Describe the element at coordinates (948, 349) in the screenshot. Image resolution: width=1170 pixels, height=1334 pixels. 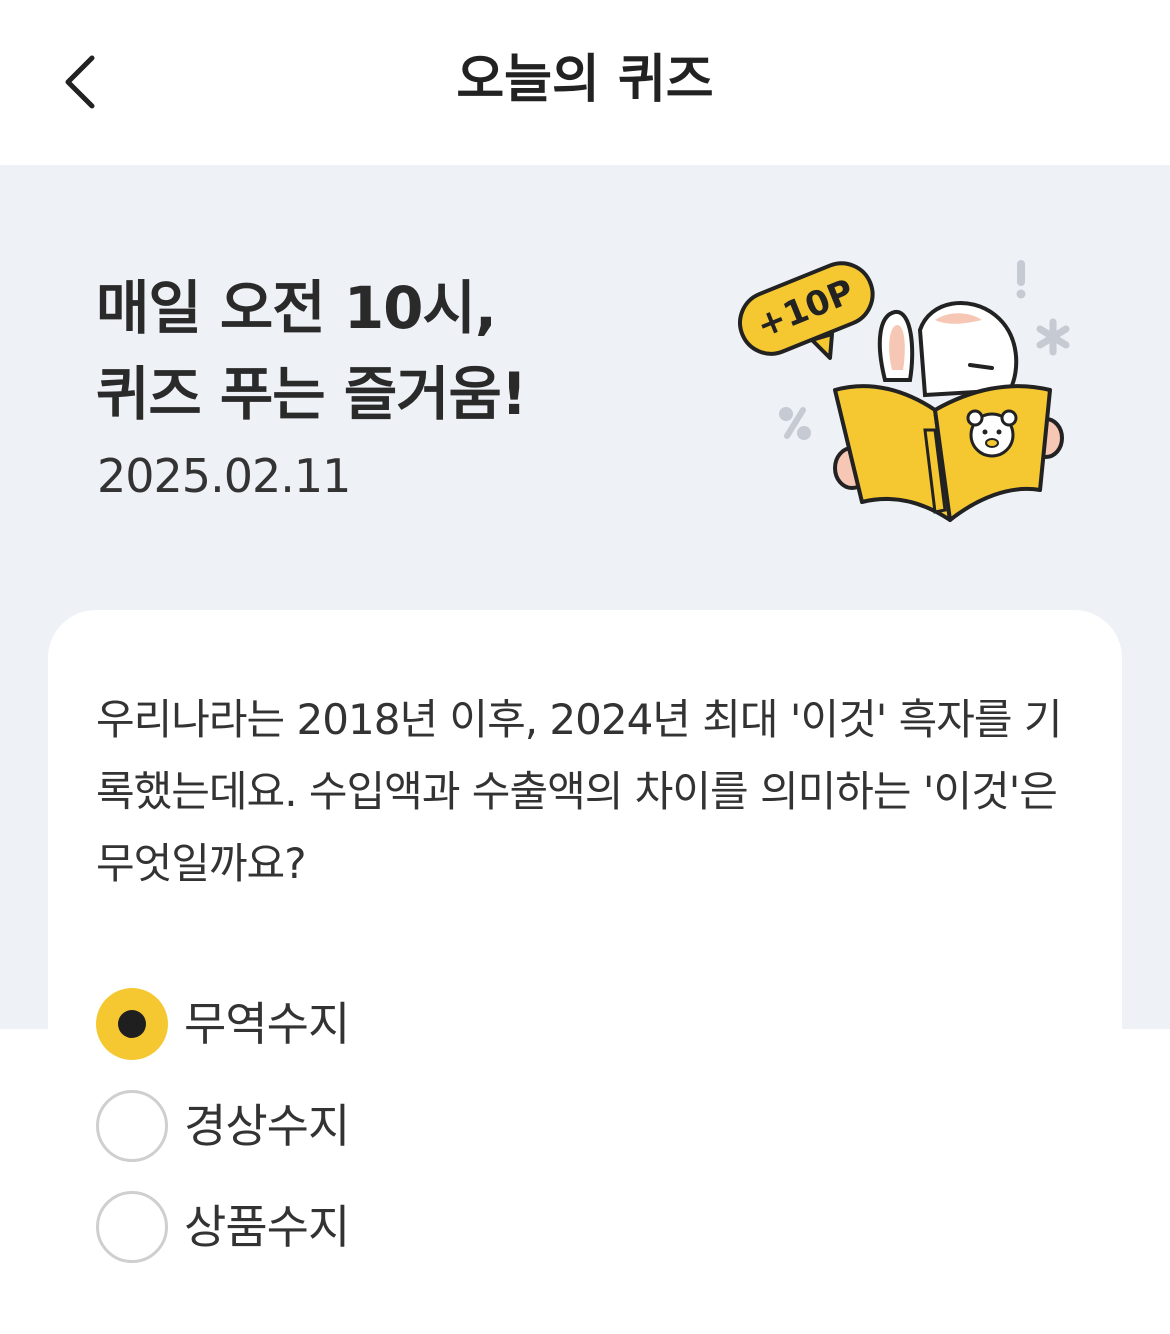
I see `rabbit-icon` at that location.